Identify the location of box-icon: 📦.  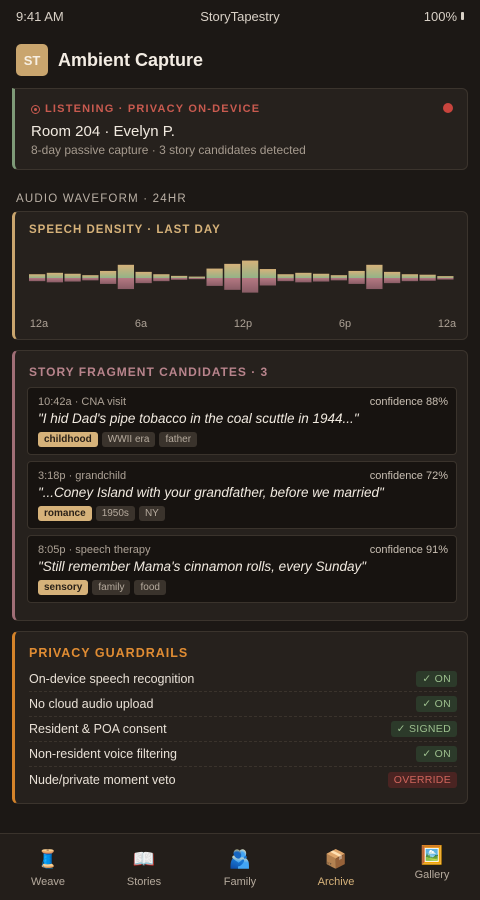
(336, 859).